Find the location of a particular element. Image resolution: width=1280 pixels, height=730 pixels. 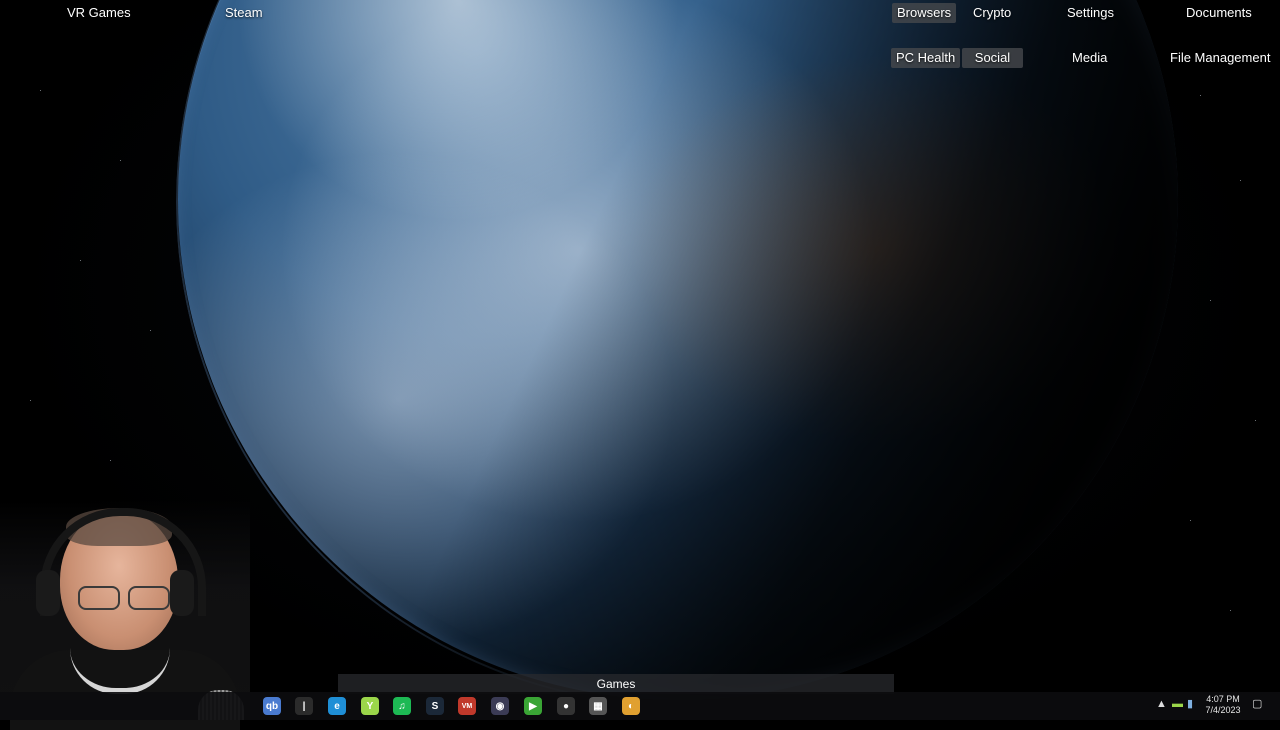

recorder-icon: ● is located at coordinates (566, 706).